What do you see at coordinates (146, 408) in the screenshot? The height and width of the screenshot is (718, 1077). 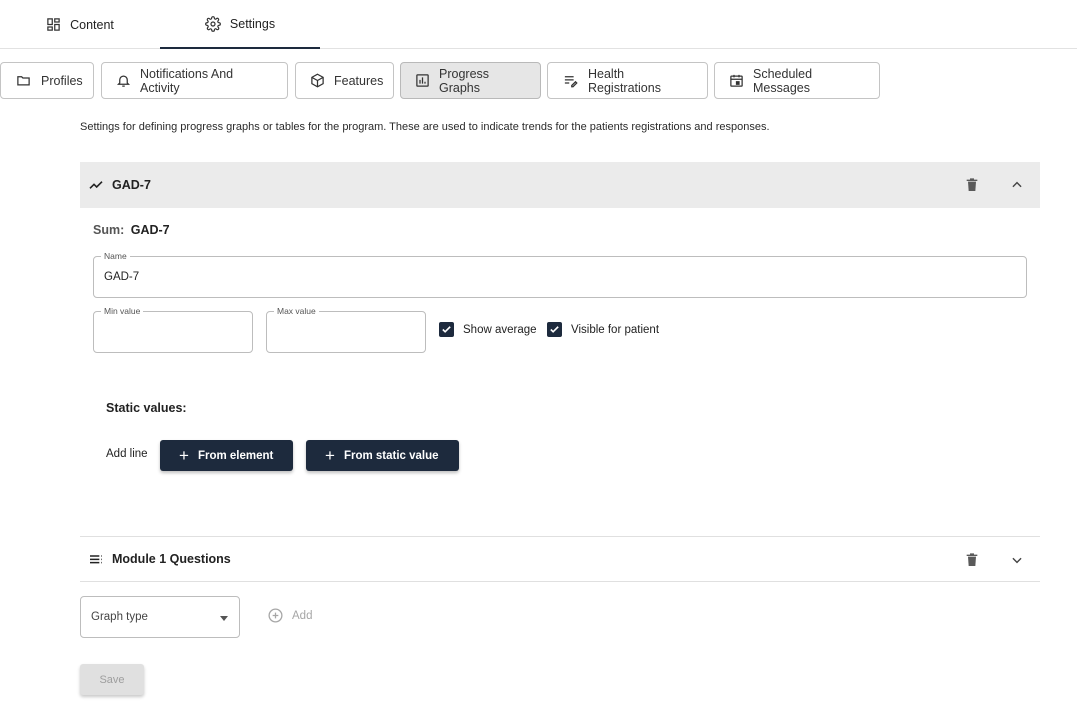 I see `static-values-title: Static values:` at bounding box center [146, 408].